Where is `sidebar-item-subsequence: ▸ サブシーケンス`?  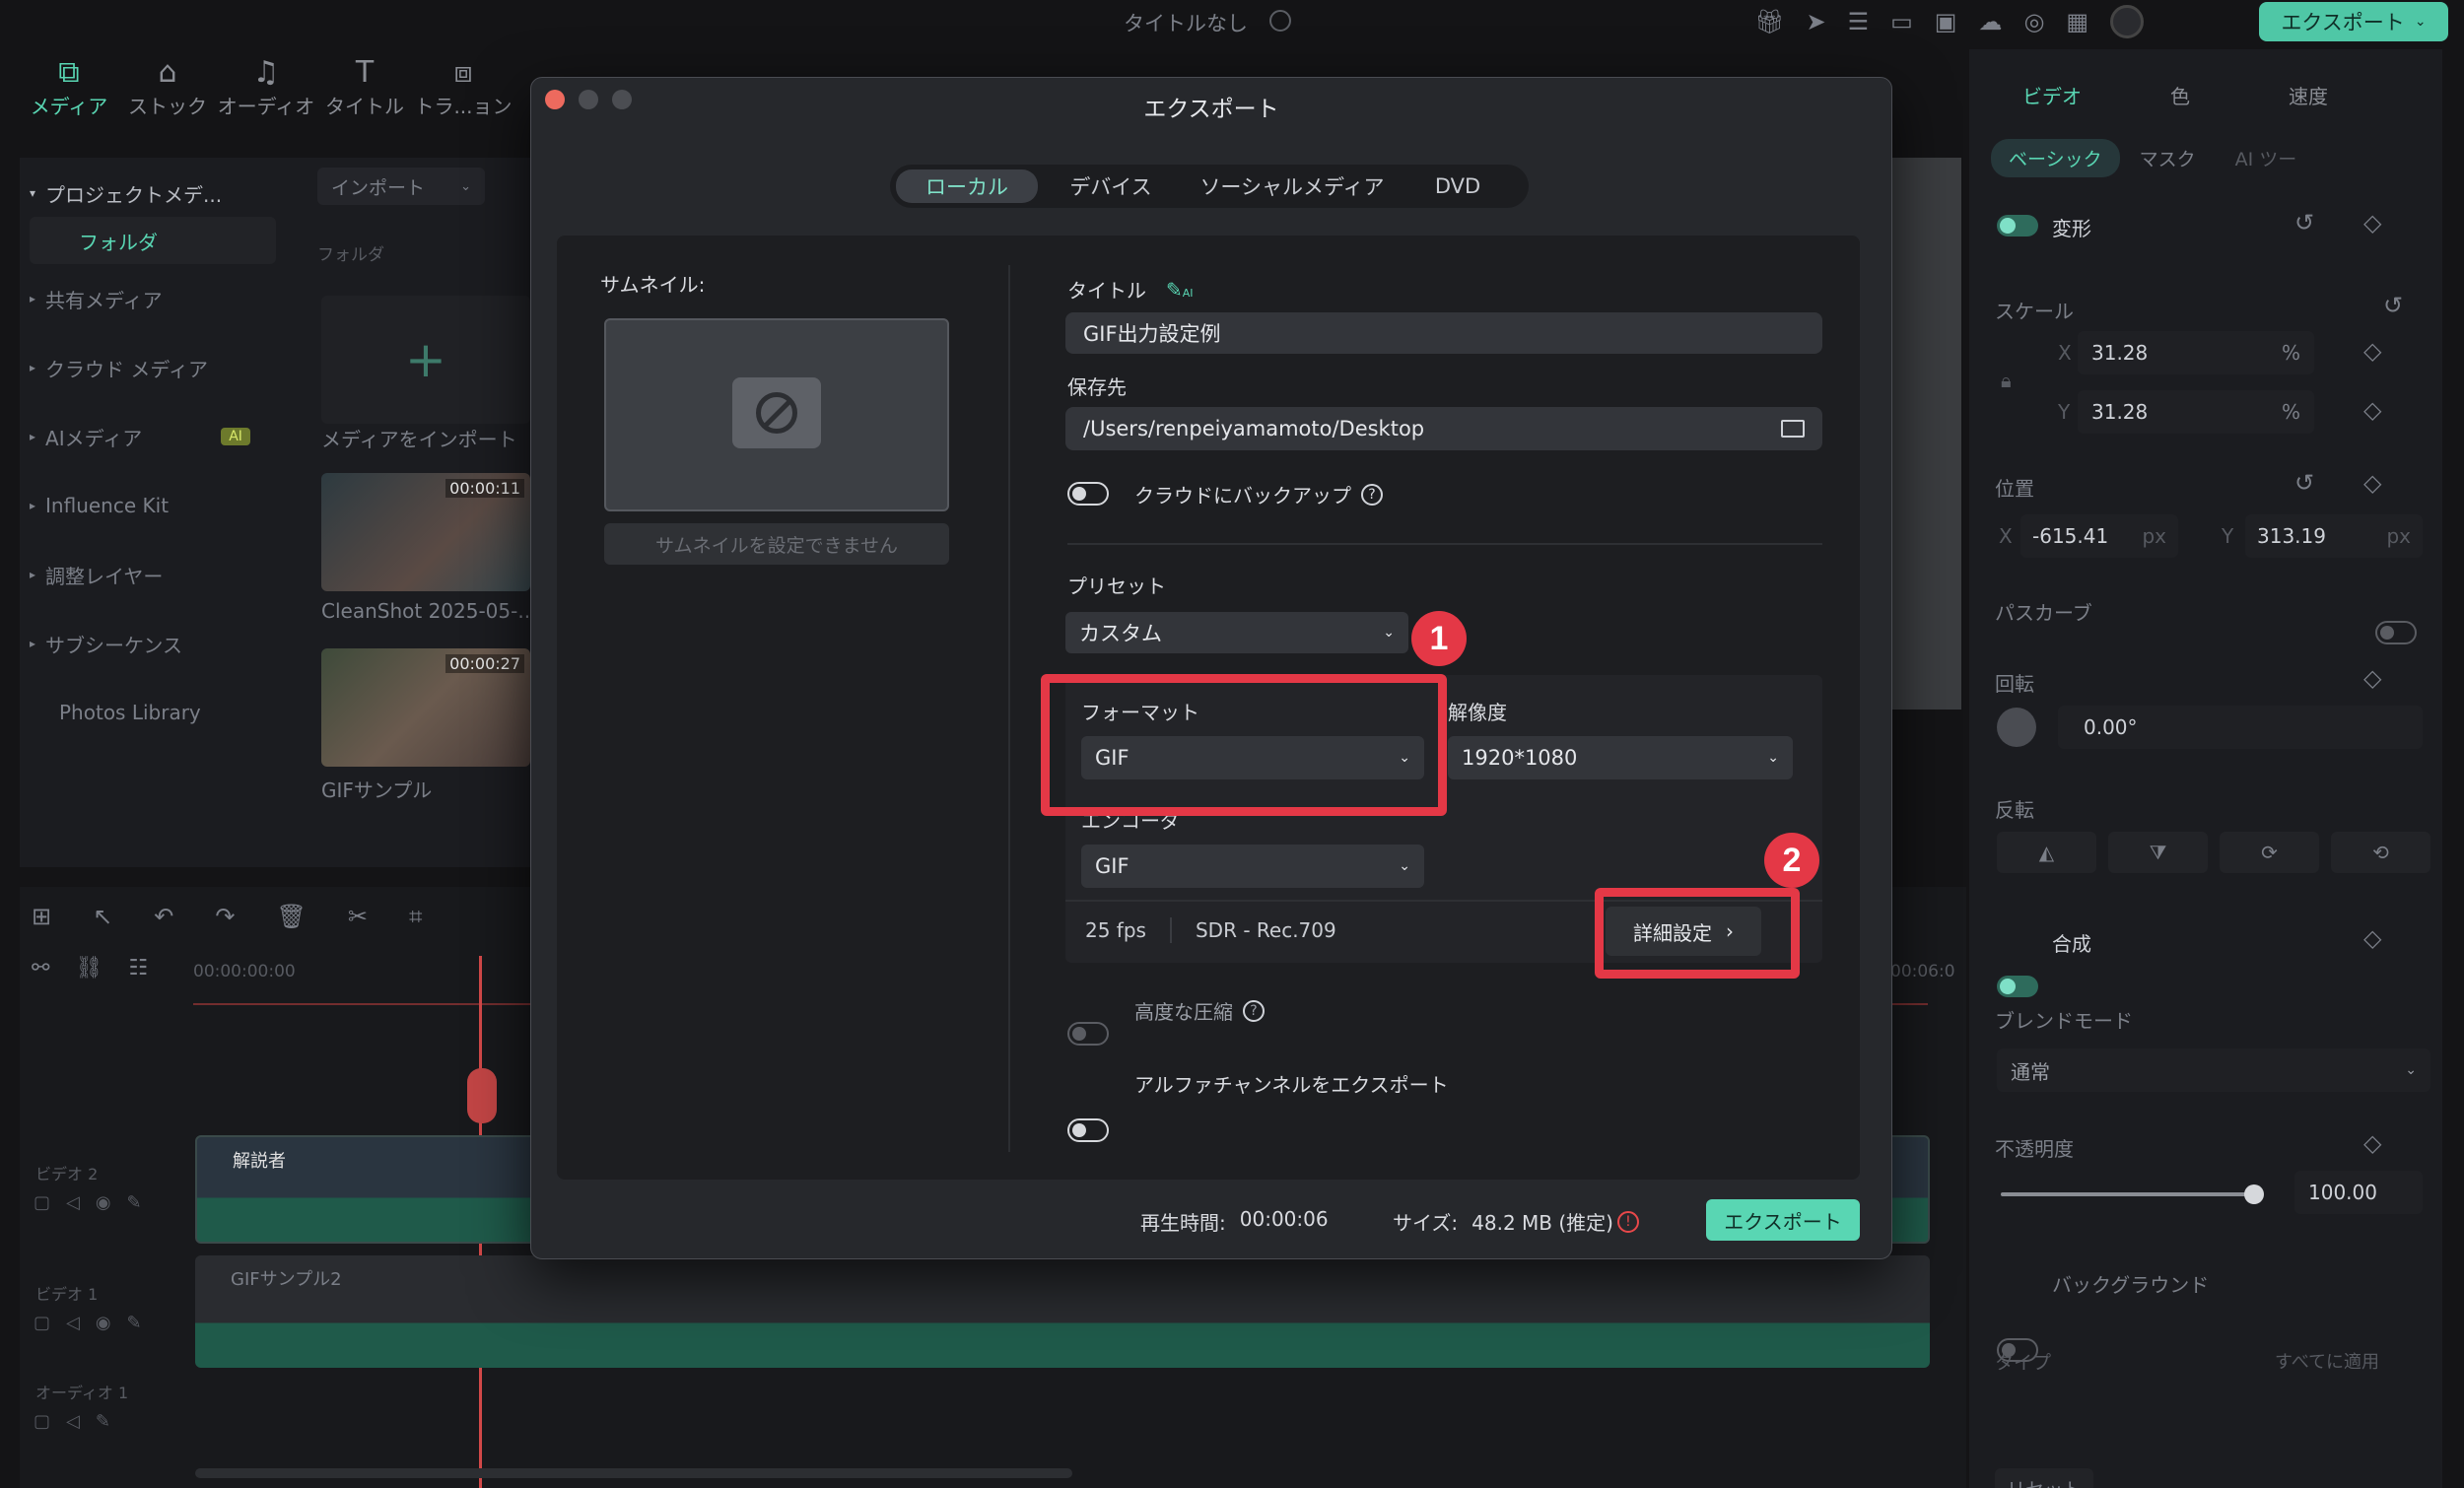
sidebar-item-subsequence: ▸ サブシーケンス is located at coordinates (153, 643).